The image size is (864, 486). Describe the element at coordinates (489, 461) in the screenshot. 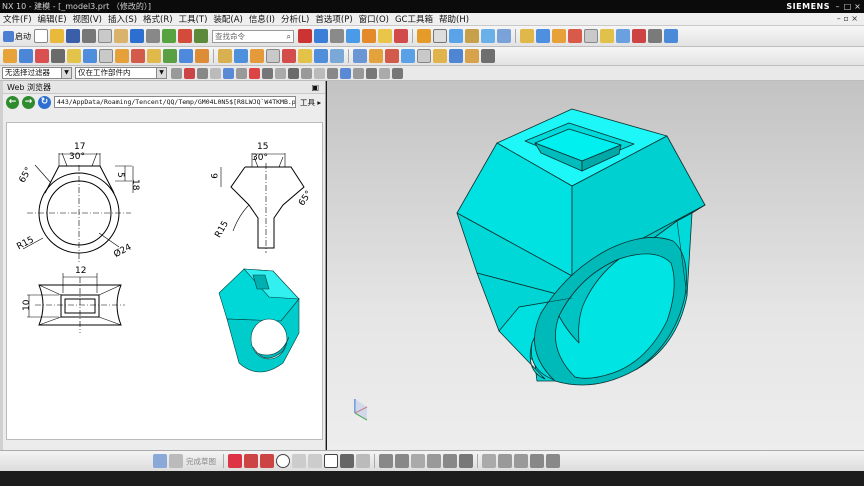

I see `rapid-dimension-icon` at that location.